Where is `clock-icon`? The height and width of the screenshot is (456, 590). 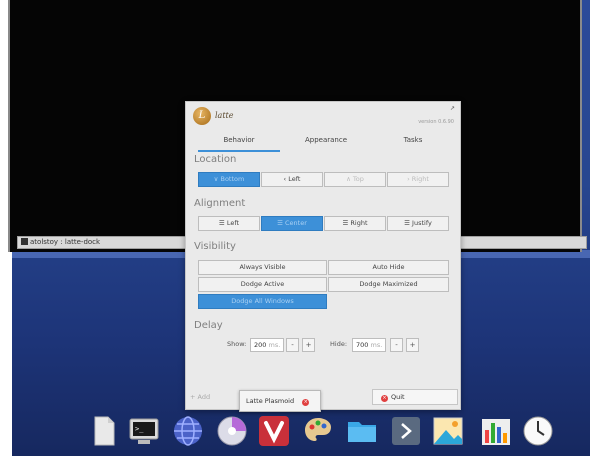
clock-icon is located at coordinates (538, 431).